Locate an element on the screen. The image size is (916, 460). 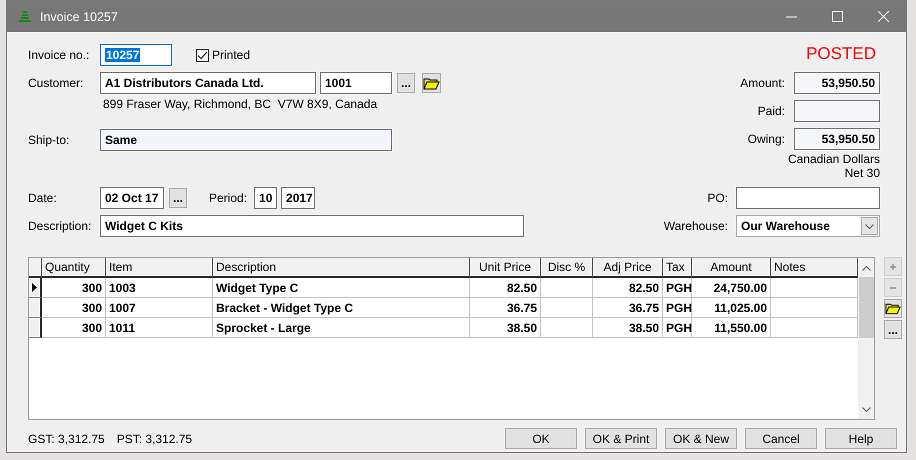
field-label: Period: is located at coordinates (228, 198).